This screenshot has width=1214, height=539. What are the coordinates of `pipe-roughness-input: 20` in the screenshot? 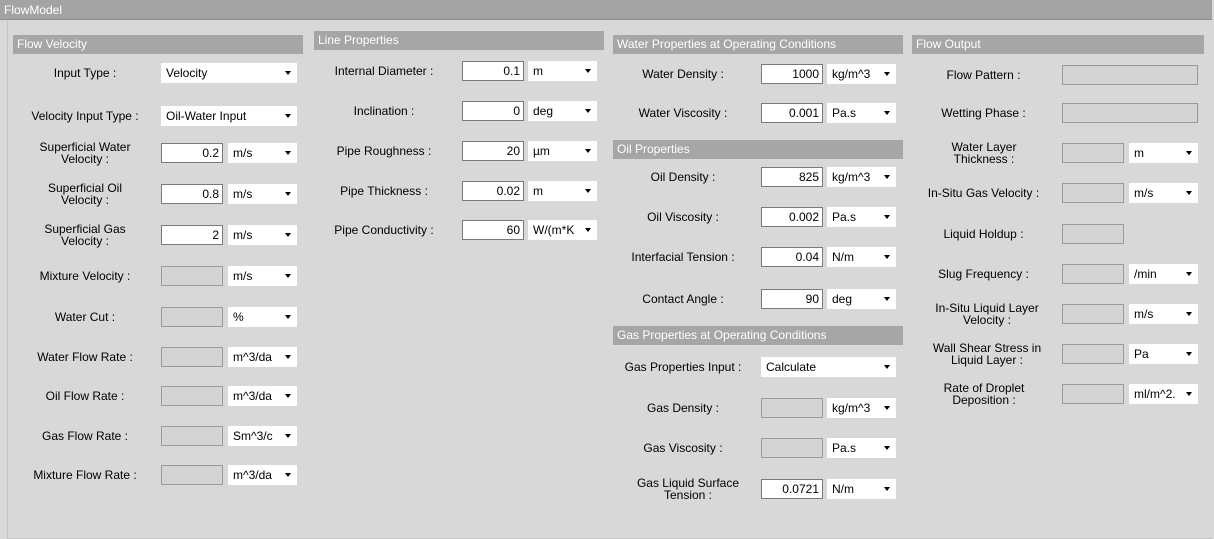 It's located at (493, 151).